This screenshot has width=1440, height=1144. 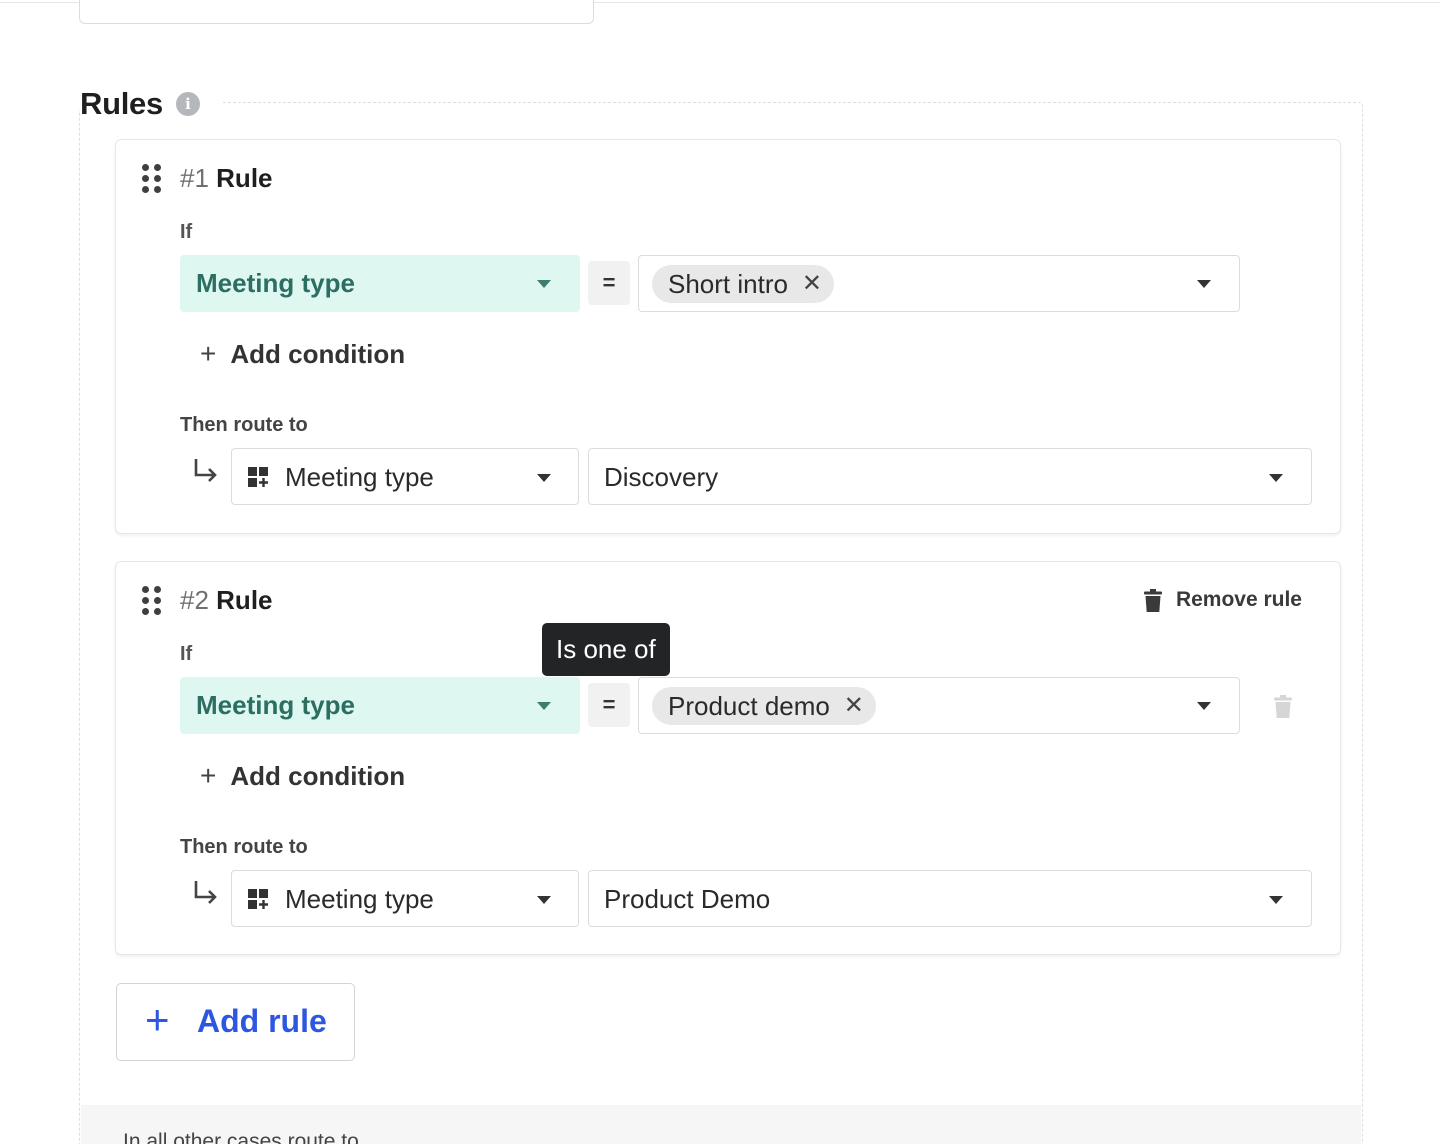 What do you see at coordinates (687, 899) in the screenshot?
I see `route-value: Product Demo` at bounding box center [687, 899].